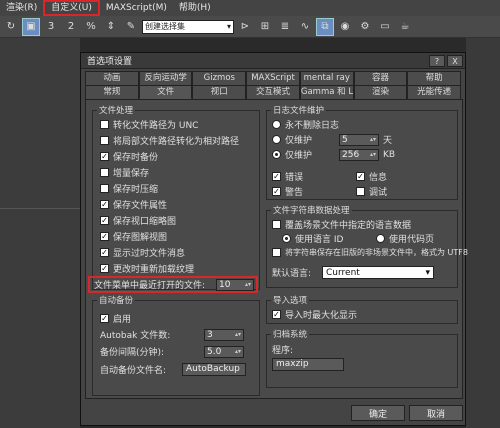  I want to click on autobak-count-row: Autobak 文件数: 3 ▴▾, so click(172, 334).